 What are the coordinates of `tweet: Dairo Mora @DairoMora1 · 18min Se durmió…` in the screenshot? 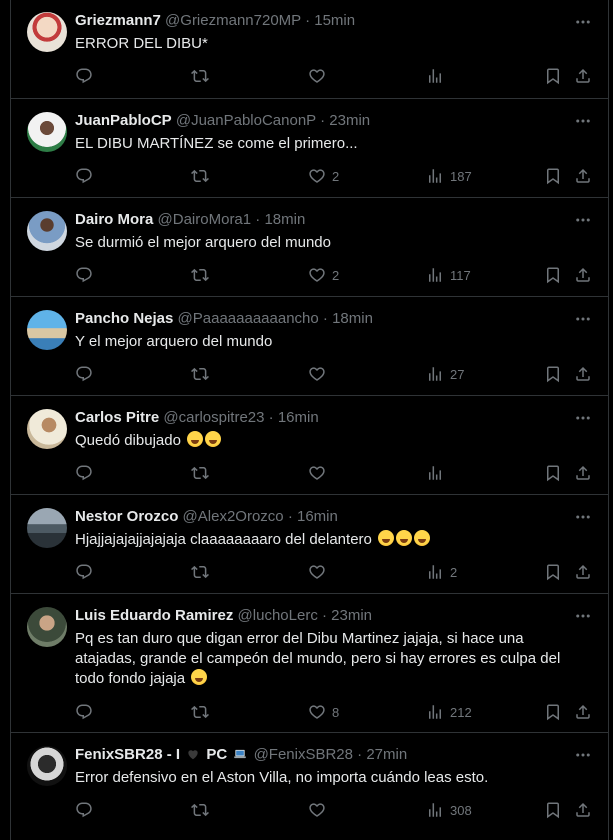 It's located at (309, 247).